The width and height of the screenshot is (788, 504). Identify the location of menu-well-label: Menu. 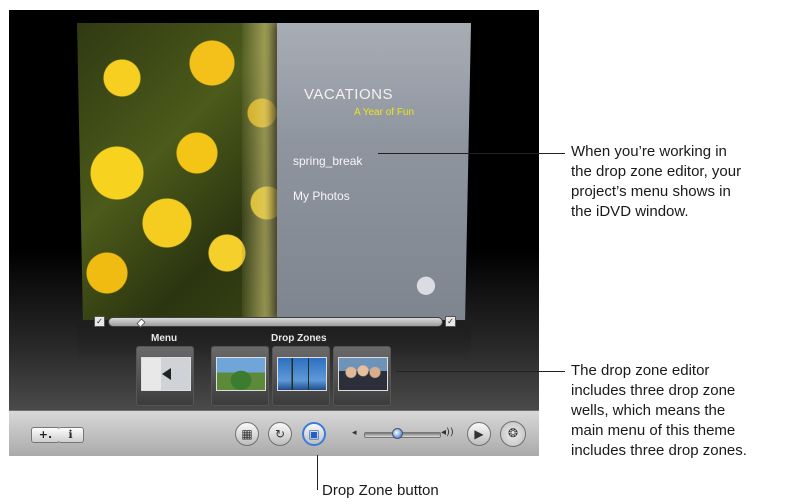
(164, 338).